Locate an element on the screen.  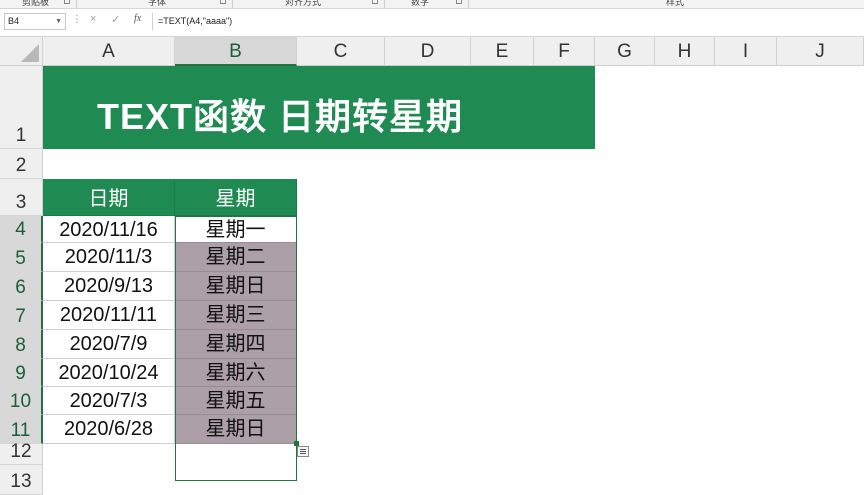
column-header-a: A is located at coordinates (109, 51).